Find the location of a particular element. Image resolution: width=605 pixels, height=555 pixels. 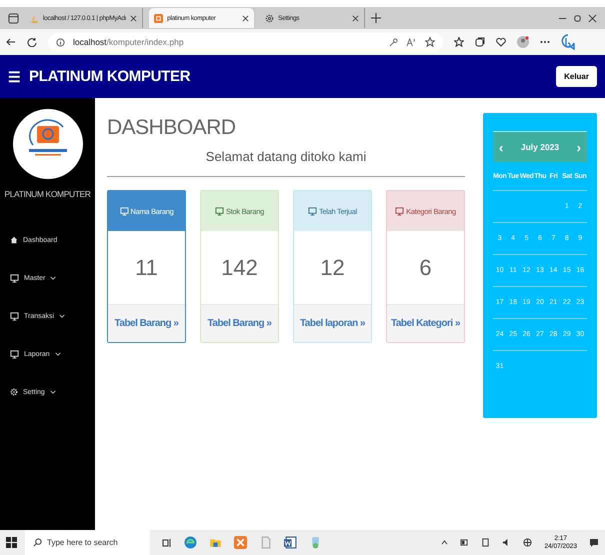

next-month-button: › is located at coordinates (578, 147).